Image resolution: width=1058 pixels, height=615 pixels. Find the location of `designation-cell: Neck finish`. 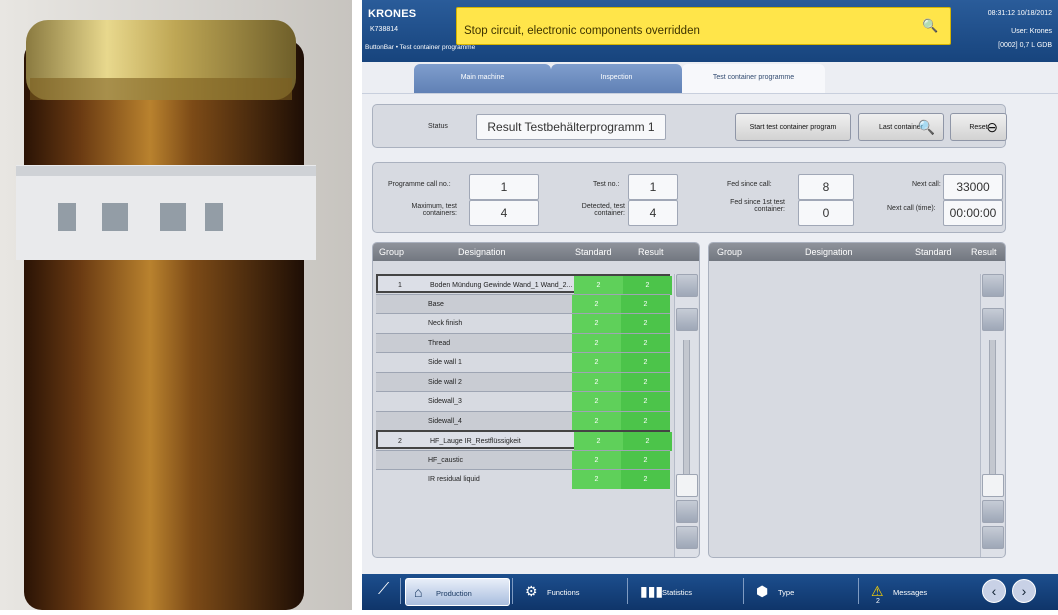

designation-cell: Neck finish is located at coordinates (445, 323).